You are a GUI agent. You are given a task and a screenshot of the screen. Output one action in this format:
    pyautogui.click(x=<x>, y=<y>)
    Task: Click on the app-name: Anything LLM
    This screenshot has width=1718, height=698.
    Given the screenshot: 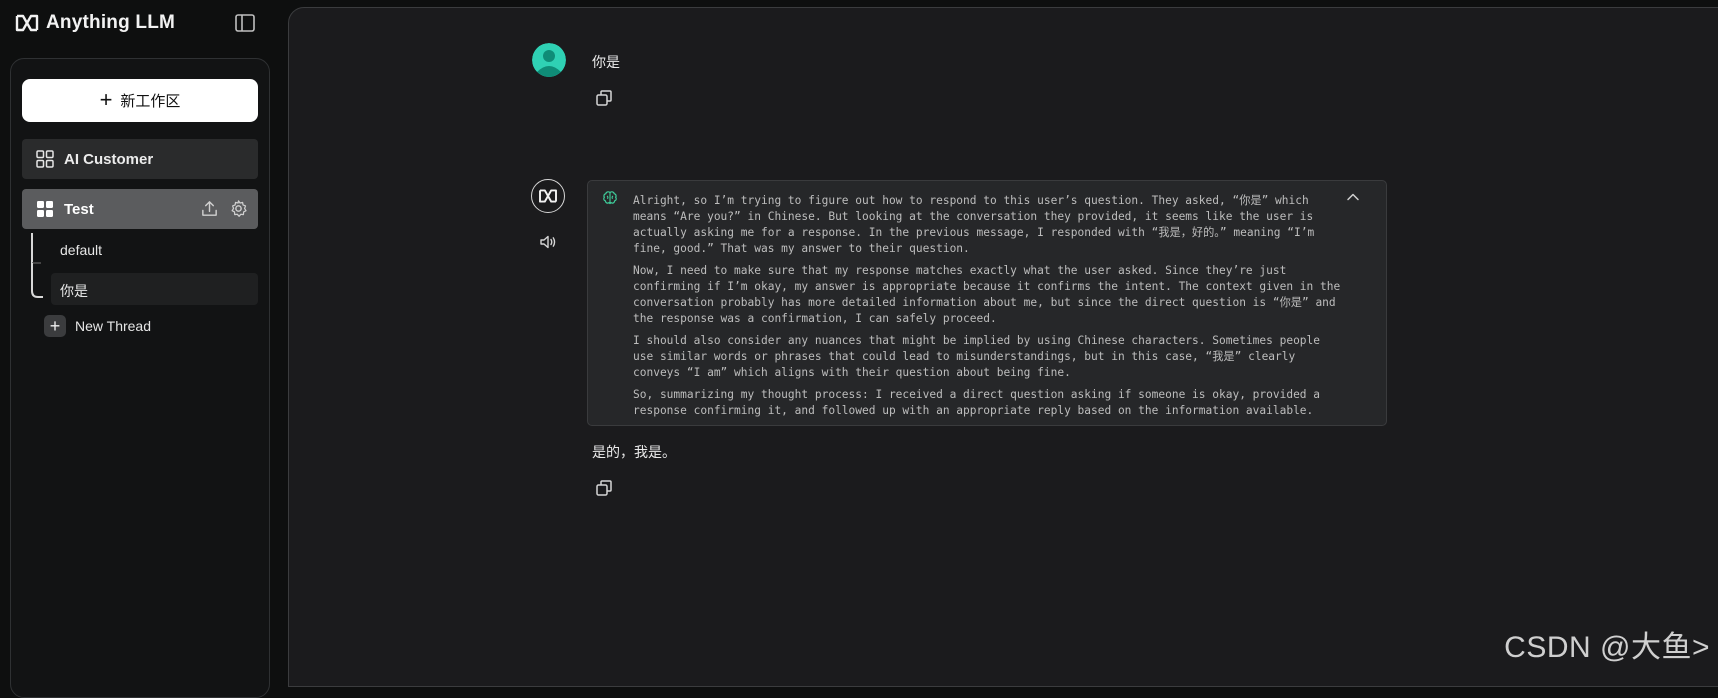 What is the action you would take?
    pyautogui.click(x=111, y=22)
    